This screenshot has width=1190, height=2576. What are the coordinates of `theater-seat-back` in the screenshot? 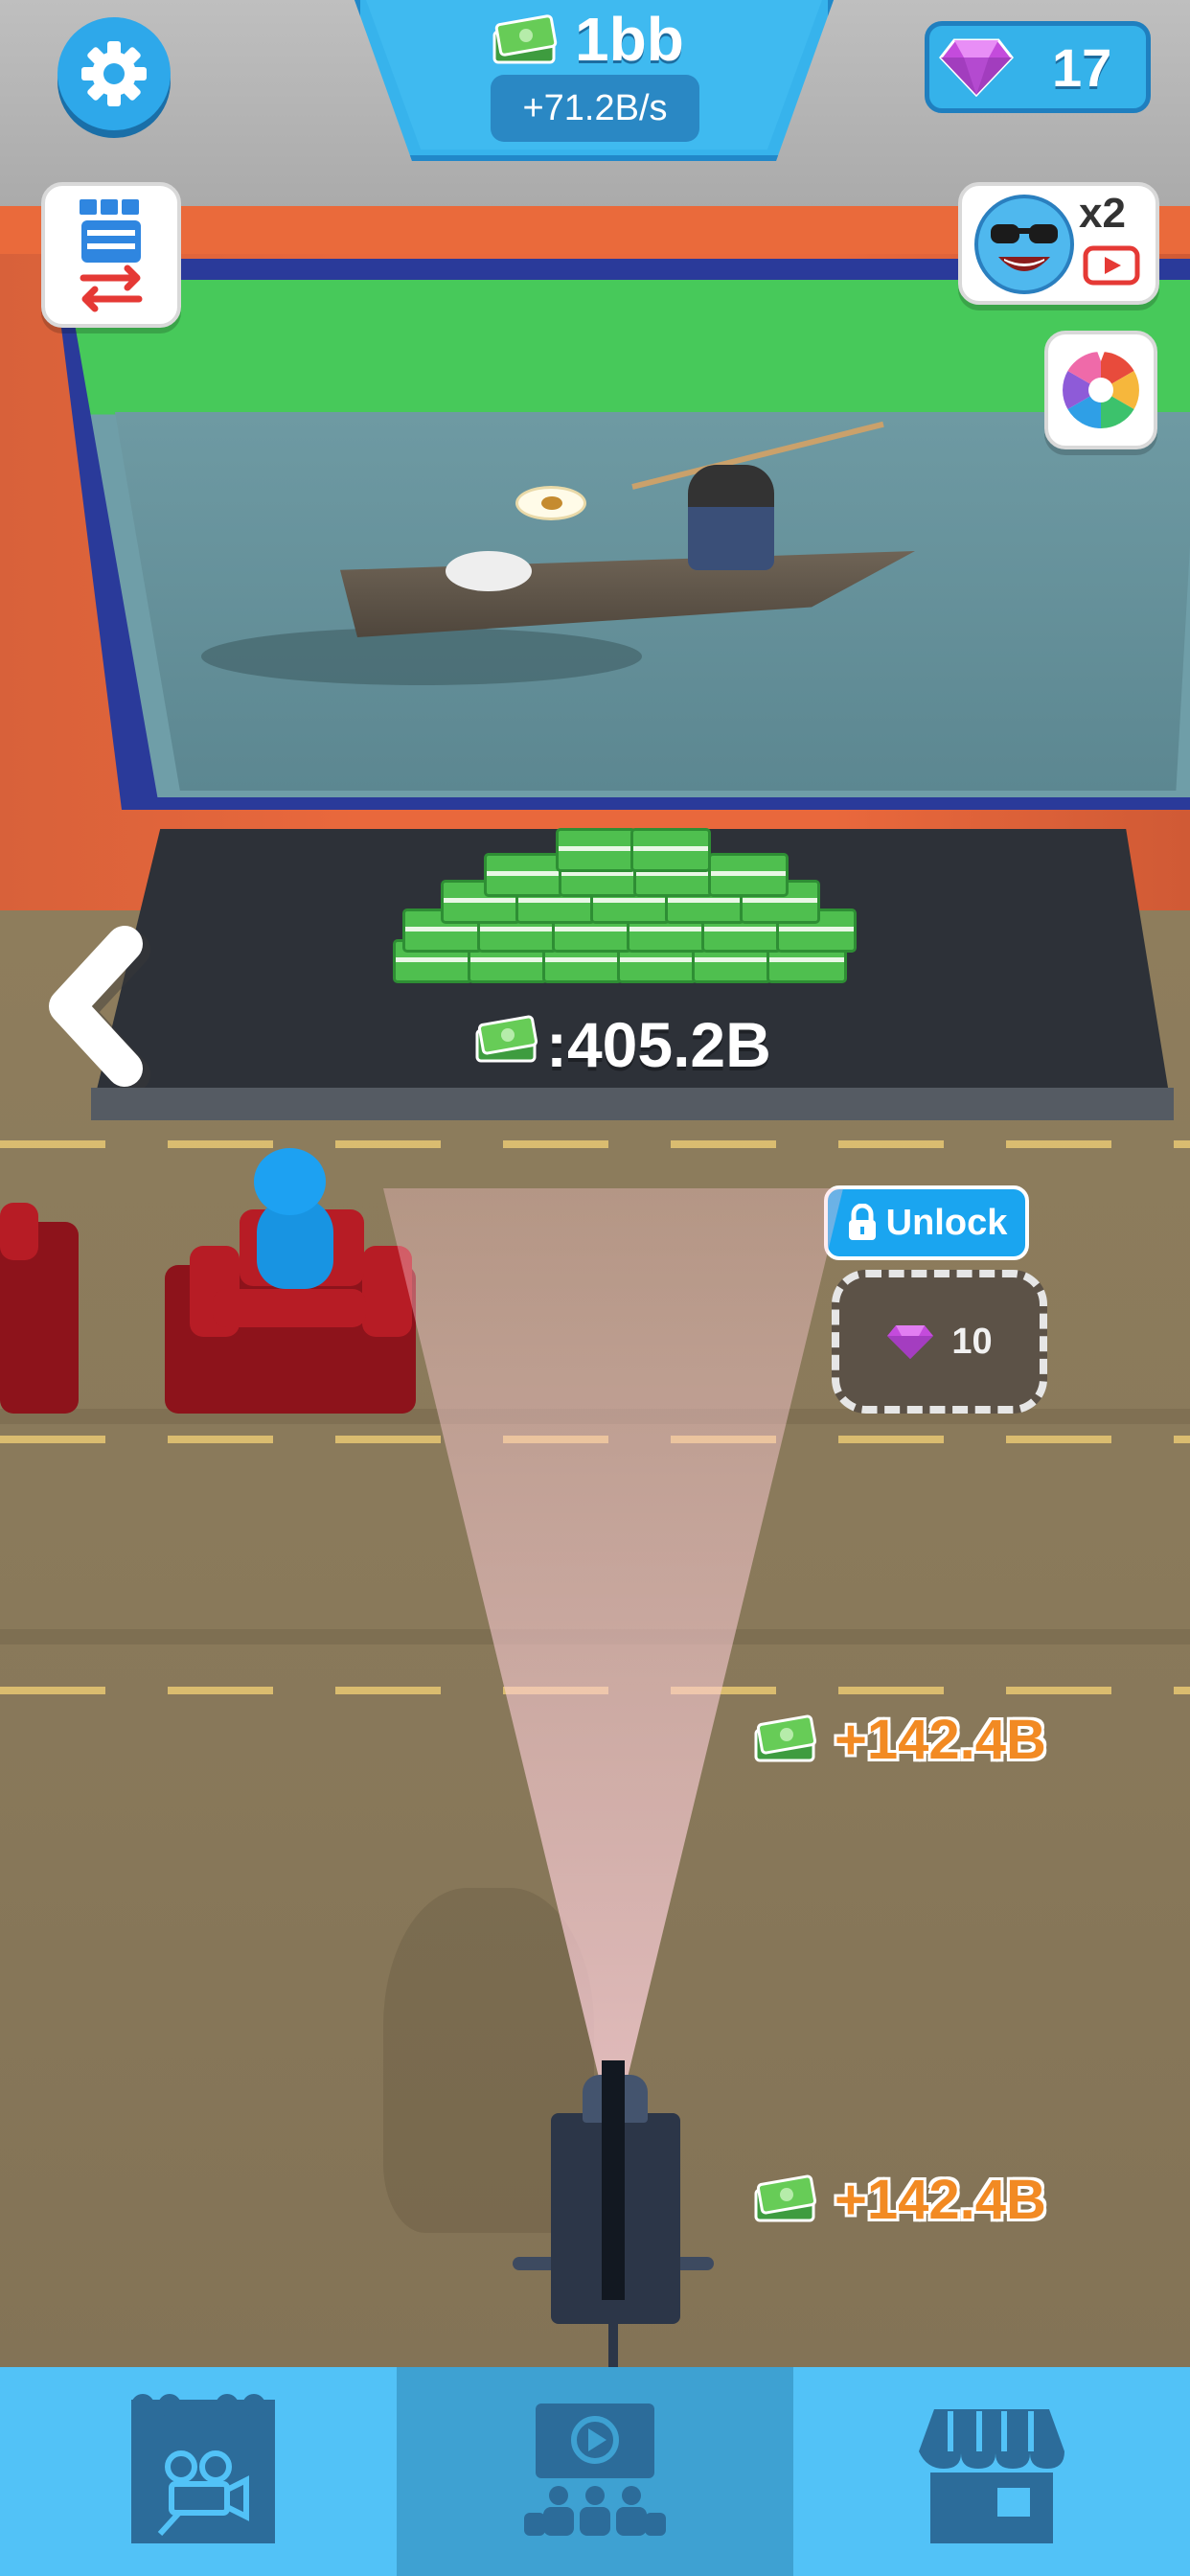 It's located at (19, 1231).